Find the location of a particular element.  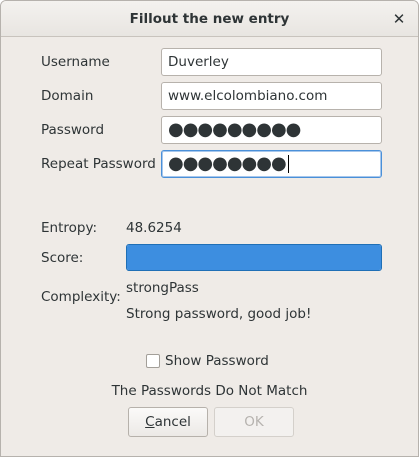

domain-value: www.elcolombiano.com is located at coordinates (248, 96).